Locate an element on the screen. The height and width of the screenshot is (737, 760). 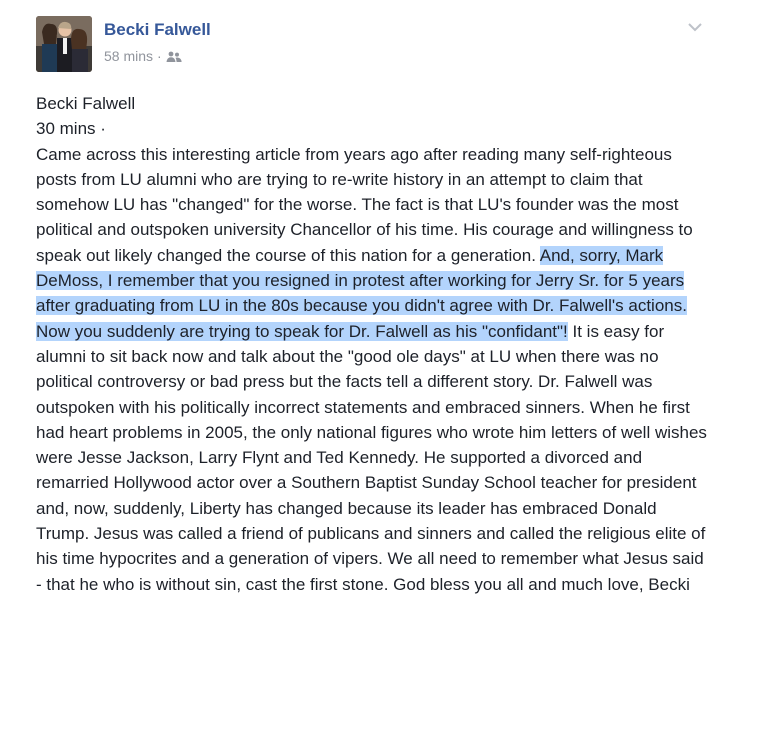
post-meta: 58 mins · is located at coordinates (143, 56).